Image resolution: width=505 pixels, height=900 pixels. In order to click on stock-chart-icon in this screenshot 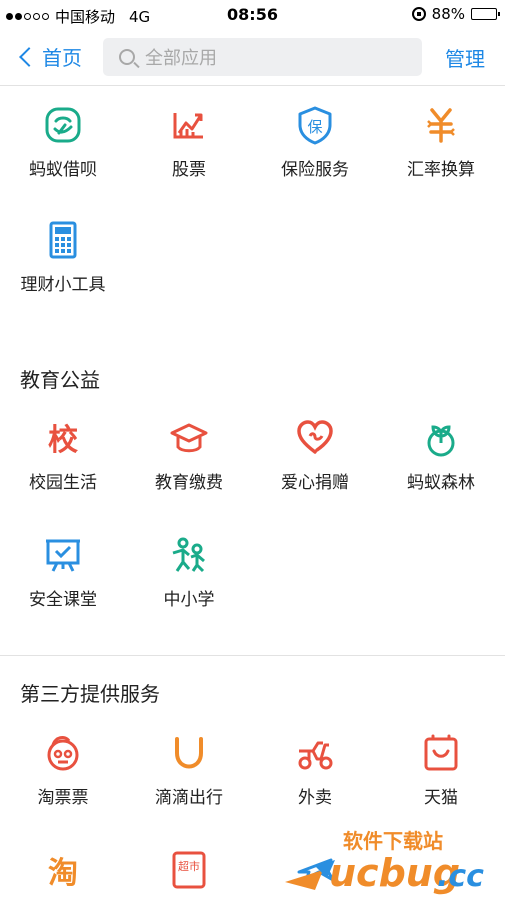, I will do `click(188, 126)`.